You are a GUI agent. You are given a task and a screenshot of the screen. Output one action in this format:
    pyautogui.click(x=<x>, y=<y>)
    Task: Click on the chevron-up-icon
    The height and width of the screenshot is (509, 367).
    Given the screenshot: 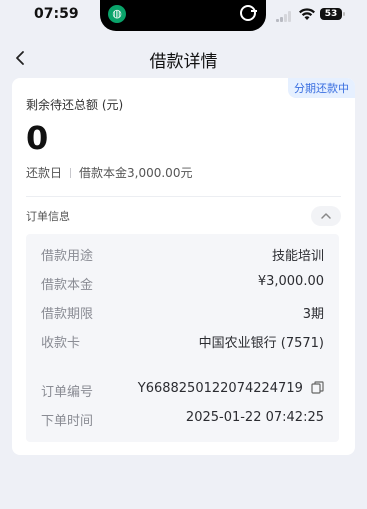 What is the action you would take?
    pyautogui.click(x=326, y=216)
    